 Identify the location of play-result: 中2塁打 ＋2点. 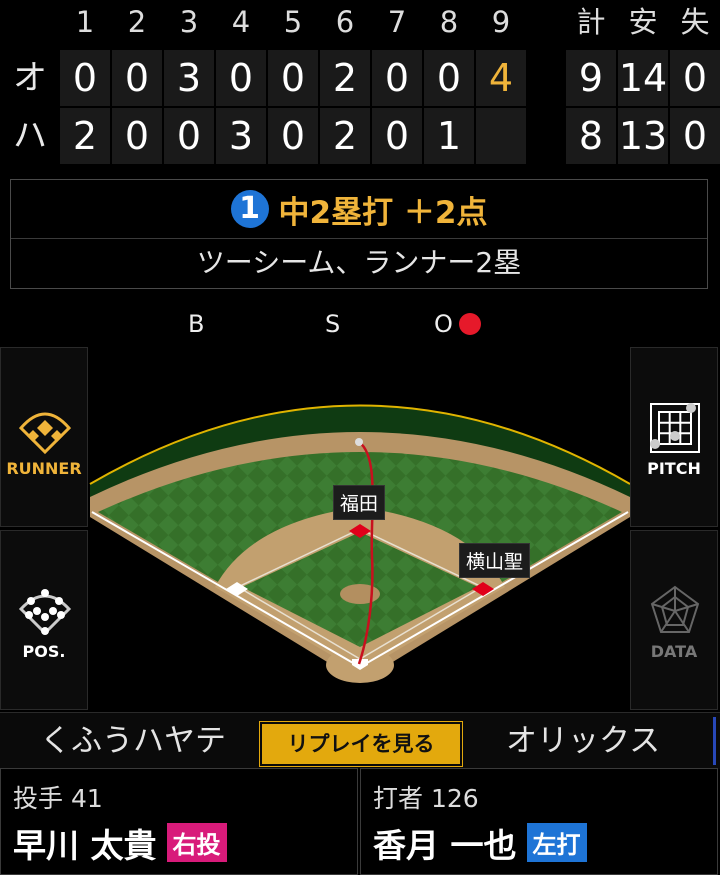
(383, 212).